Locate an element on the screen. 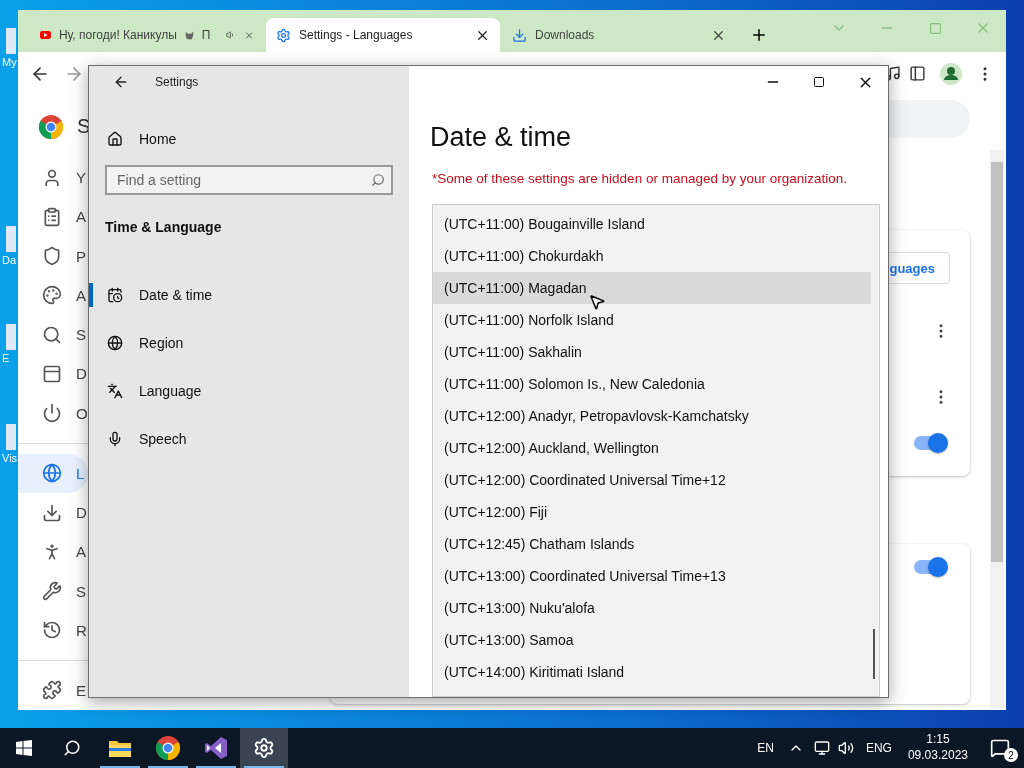 This screenshot has width=1024, height=768. time-zone-option: (UTC+12:00) Anadyr, Petropavlovsk-Kamchatsky is located at coordinates (652, 416).